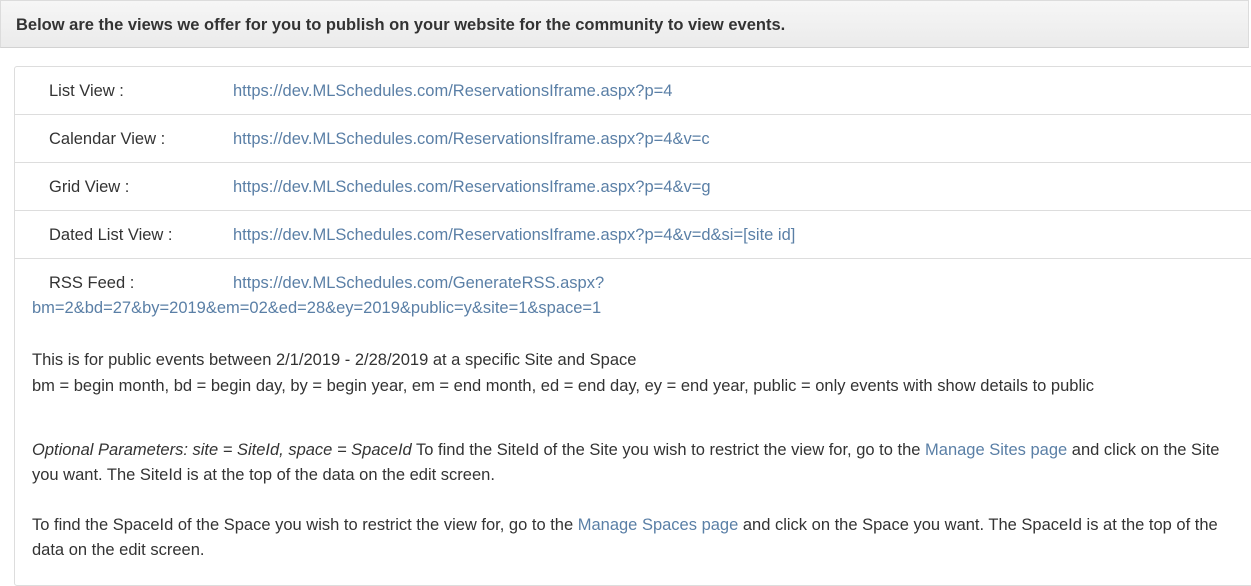 The width and height of the screenshot is (1251, 586). What do you see at coordinates (86, 91) in the screenshot?
I see `view-label: List View :` at bounding box center [86, 91].